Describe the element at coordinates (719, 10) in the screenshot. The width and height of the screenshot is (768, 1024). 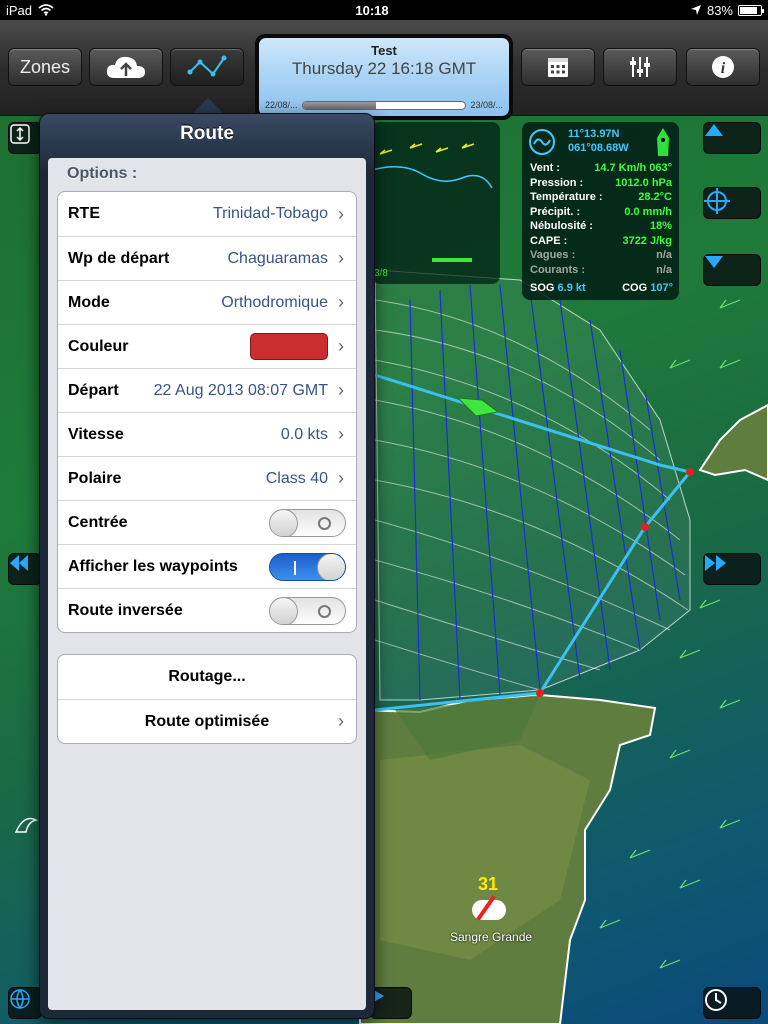
I see `battery-percent: 83%` at that location.